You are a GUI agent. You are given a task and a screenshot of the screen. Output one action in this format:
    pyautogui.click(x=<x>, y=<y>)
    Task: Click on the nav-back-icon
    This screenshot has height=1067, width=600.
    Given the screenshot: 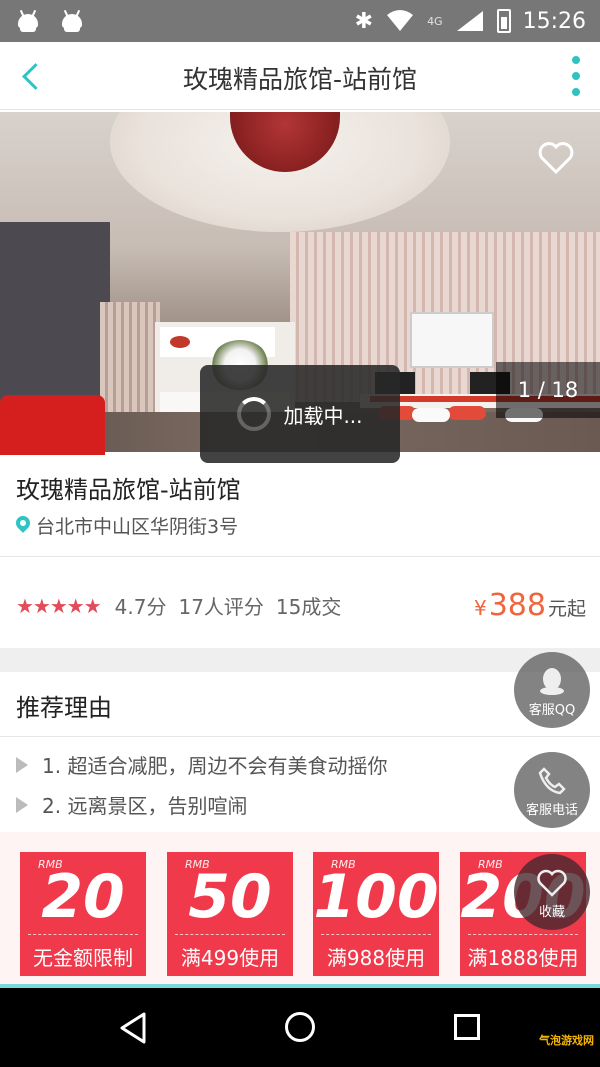 What is the action you would take?
    pyautogui.click(x=134, y=1028)
    